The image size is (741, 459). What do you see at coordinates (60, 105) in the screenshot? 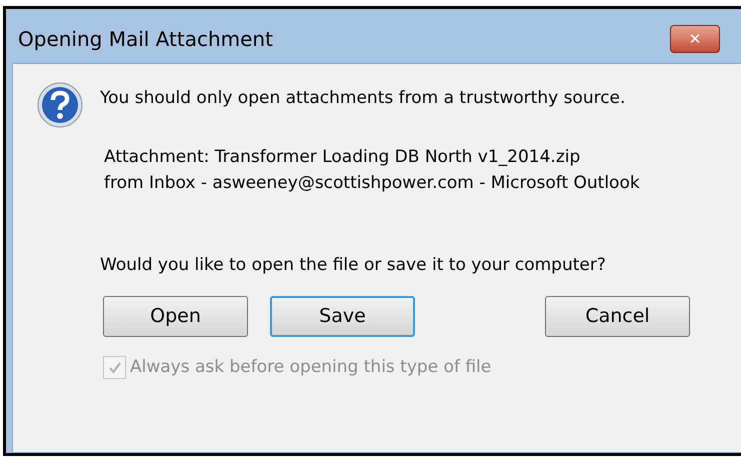
I see `question-icon` at bounding box center [60, 105].